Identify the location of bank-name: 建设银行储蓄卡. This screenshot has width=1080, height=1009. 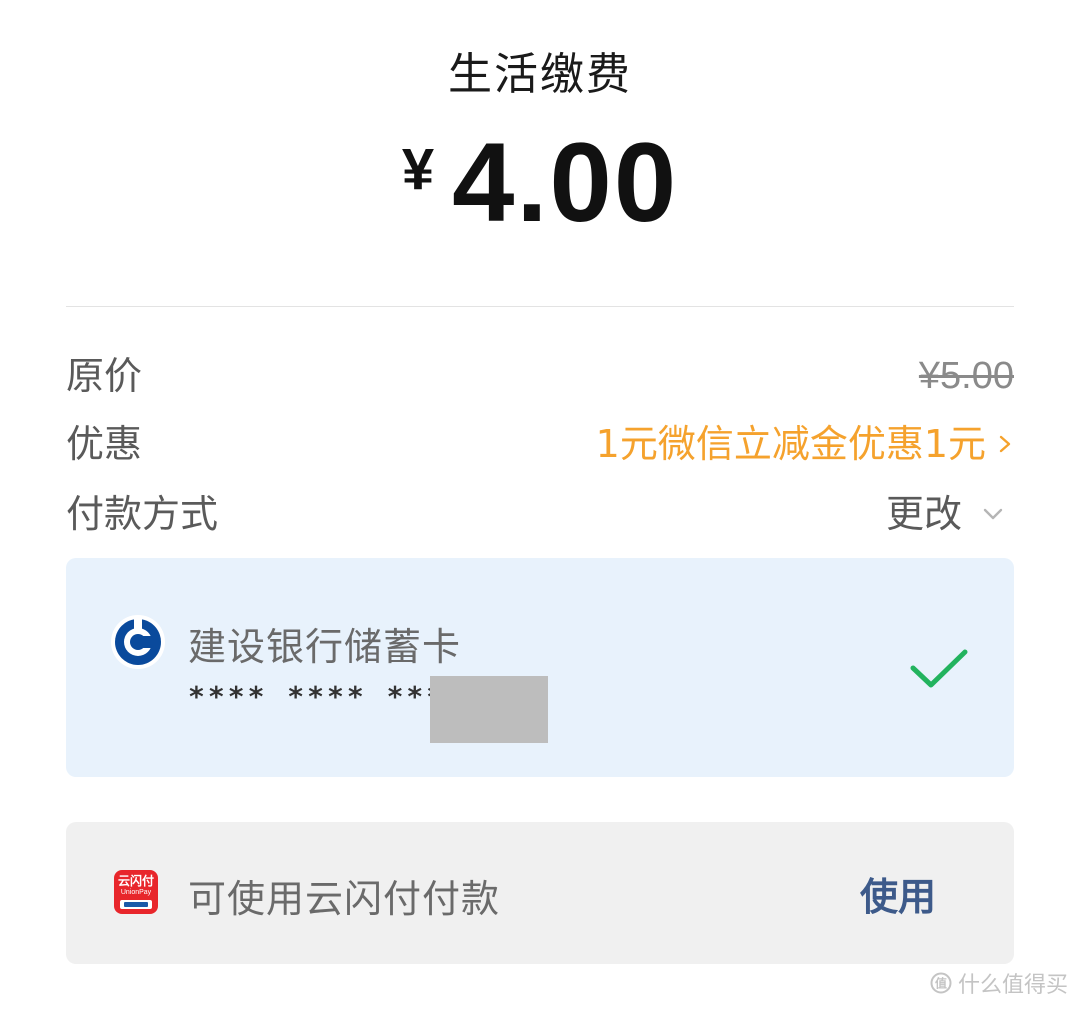
(325, 647).